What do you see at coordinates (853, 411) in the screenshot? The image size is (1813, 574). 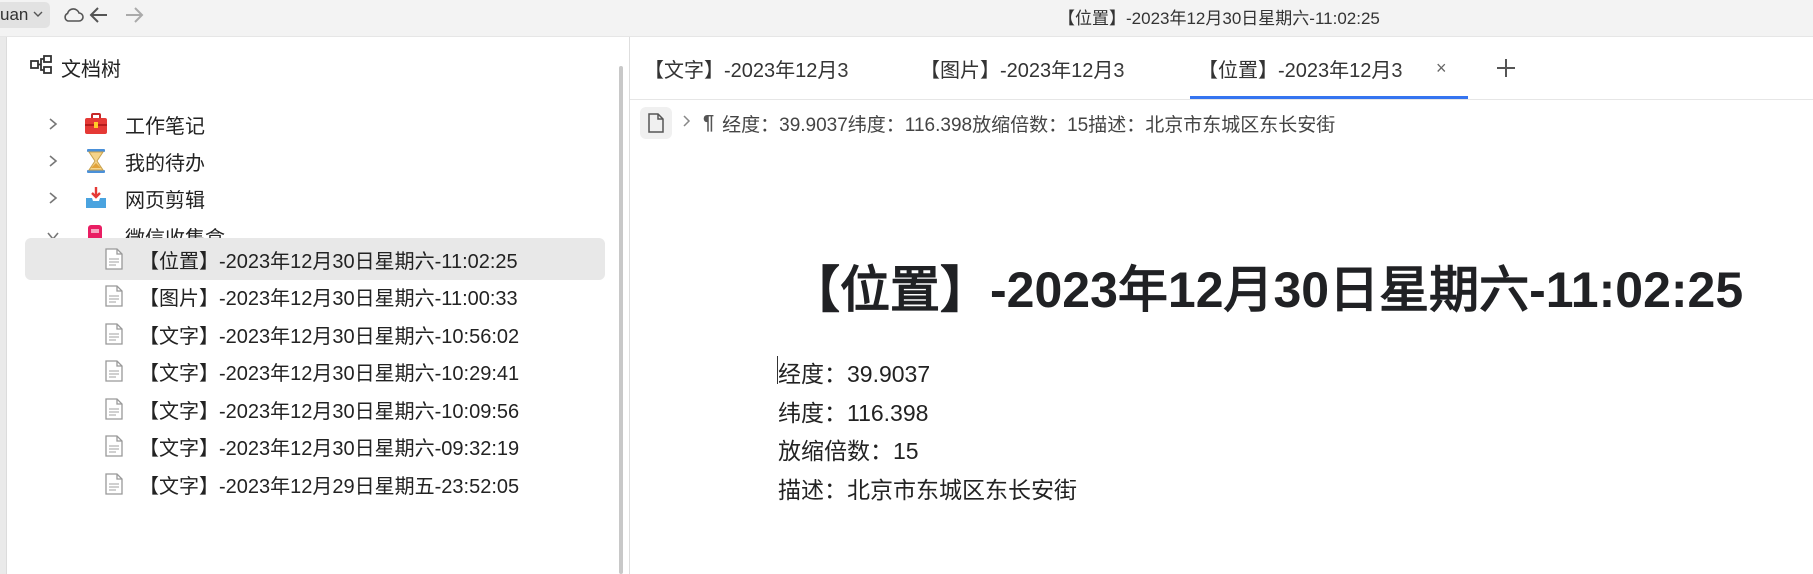 I see `content-paragraph: 纬度：116.398` at bounding box center [853, 411].